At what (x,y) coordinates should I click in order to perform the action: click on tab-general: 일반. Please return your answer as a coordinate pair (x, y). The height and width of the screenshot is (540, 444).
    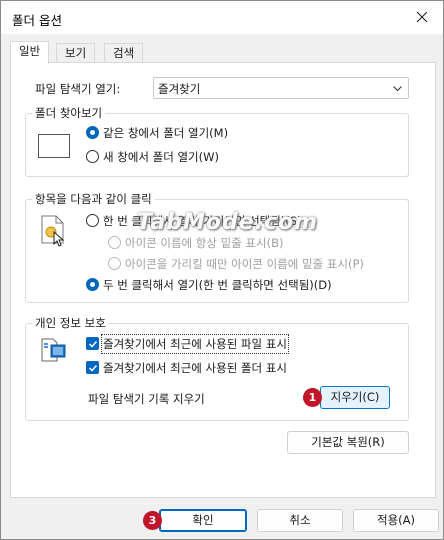
    Looking at the image, I should click on (30, 52).